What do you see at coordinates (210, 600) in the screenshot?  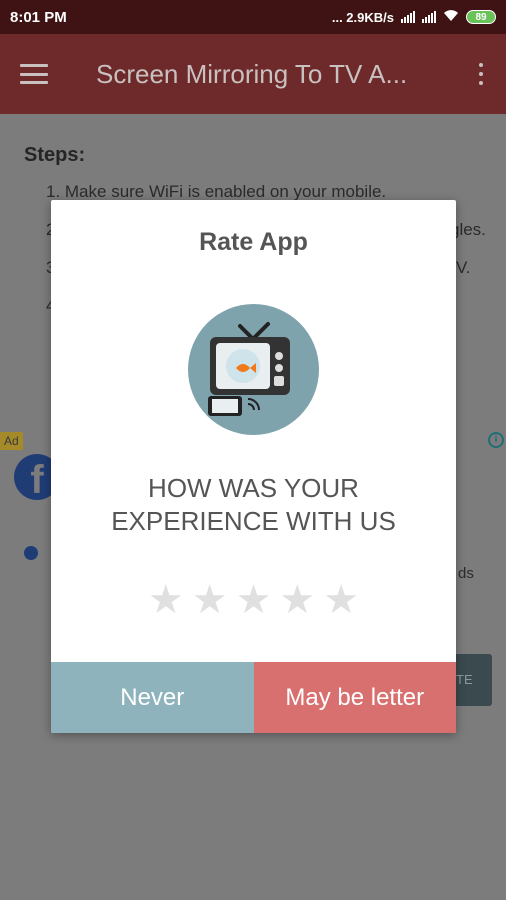 I see `star-2-icon: ★` at bounding box center [210, 600].